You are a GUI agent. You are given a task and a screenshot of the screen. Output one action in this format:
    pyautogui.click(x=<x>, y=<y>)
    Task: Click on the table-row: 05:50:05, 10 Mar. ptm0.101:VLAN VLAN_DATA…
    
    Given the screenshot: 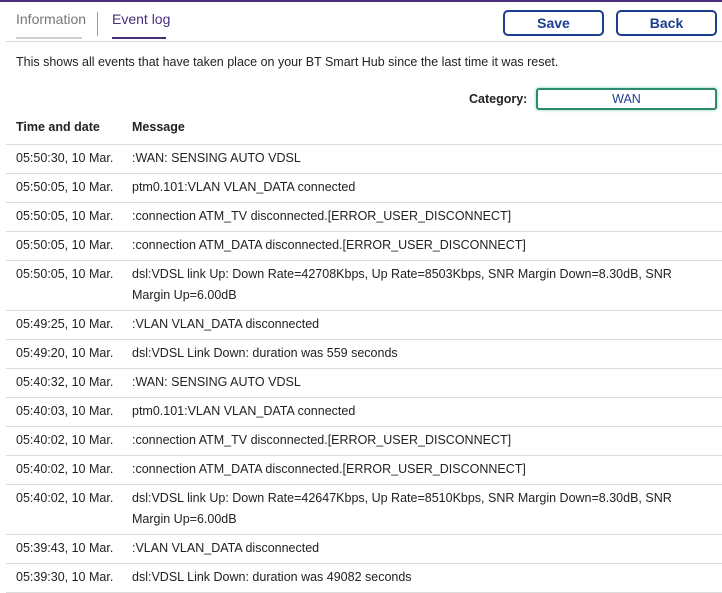 What is the action you would take?
    pyautogui.click(x=364, y=188)
    